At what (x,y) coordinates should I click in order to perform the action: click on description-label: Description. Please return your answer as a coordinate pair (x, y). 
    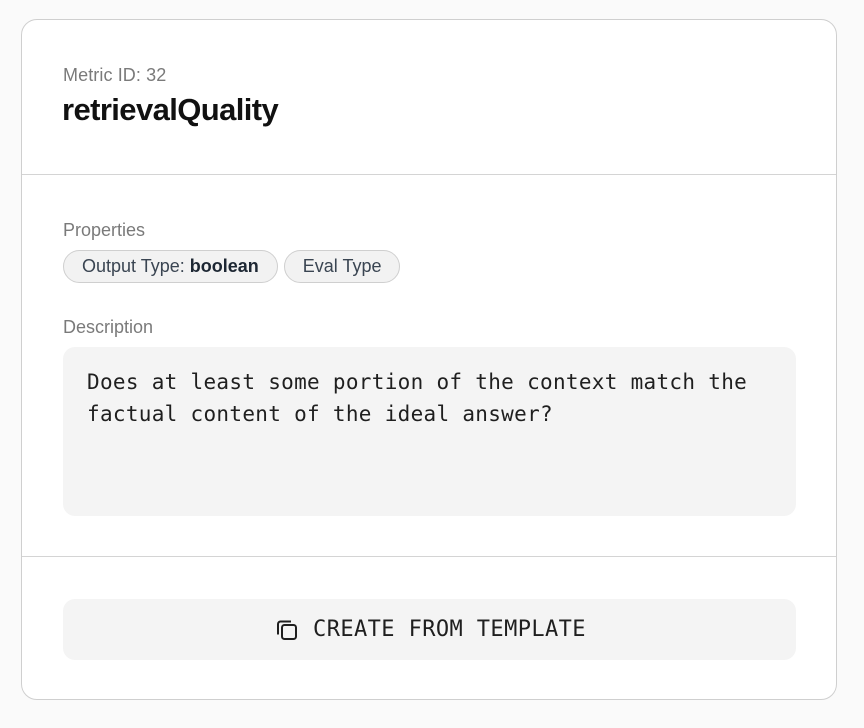
    Looking at the image, I should click on (108, 327).